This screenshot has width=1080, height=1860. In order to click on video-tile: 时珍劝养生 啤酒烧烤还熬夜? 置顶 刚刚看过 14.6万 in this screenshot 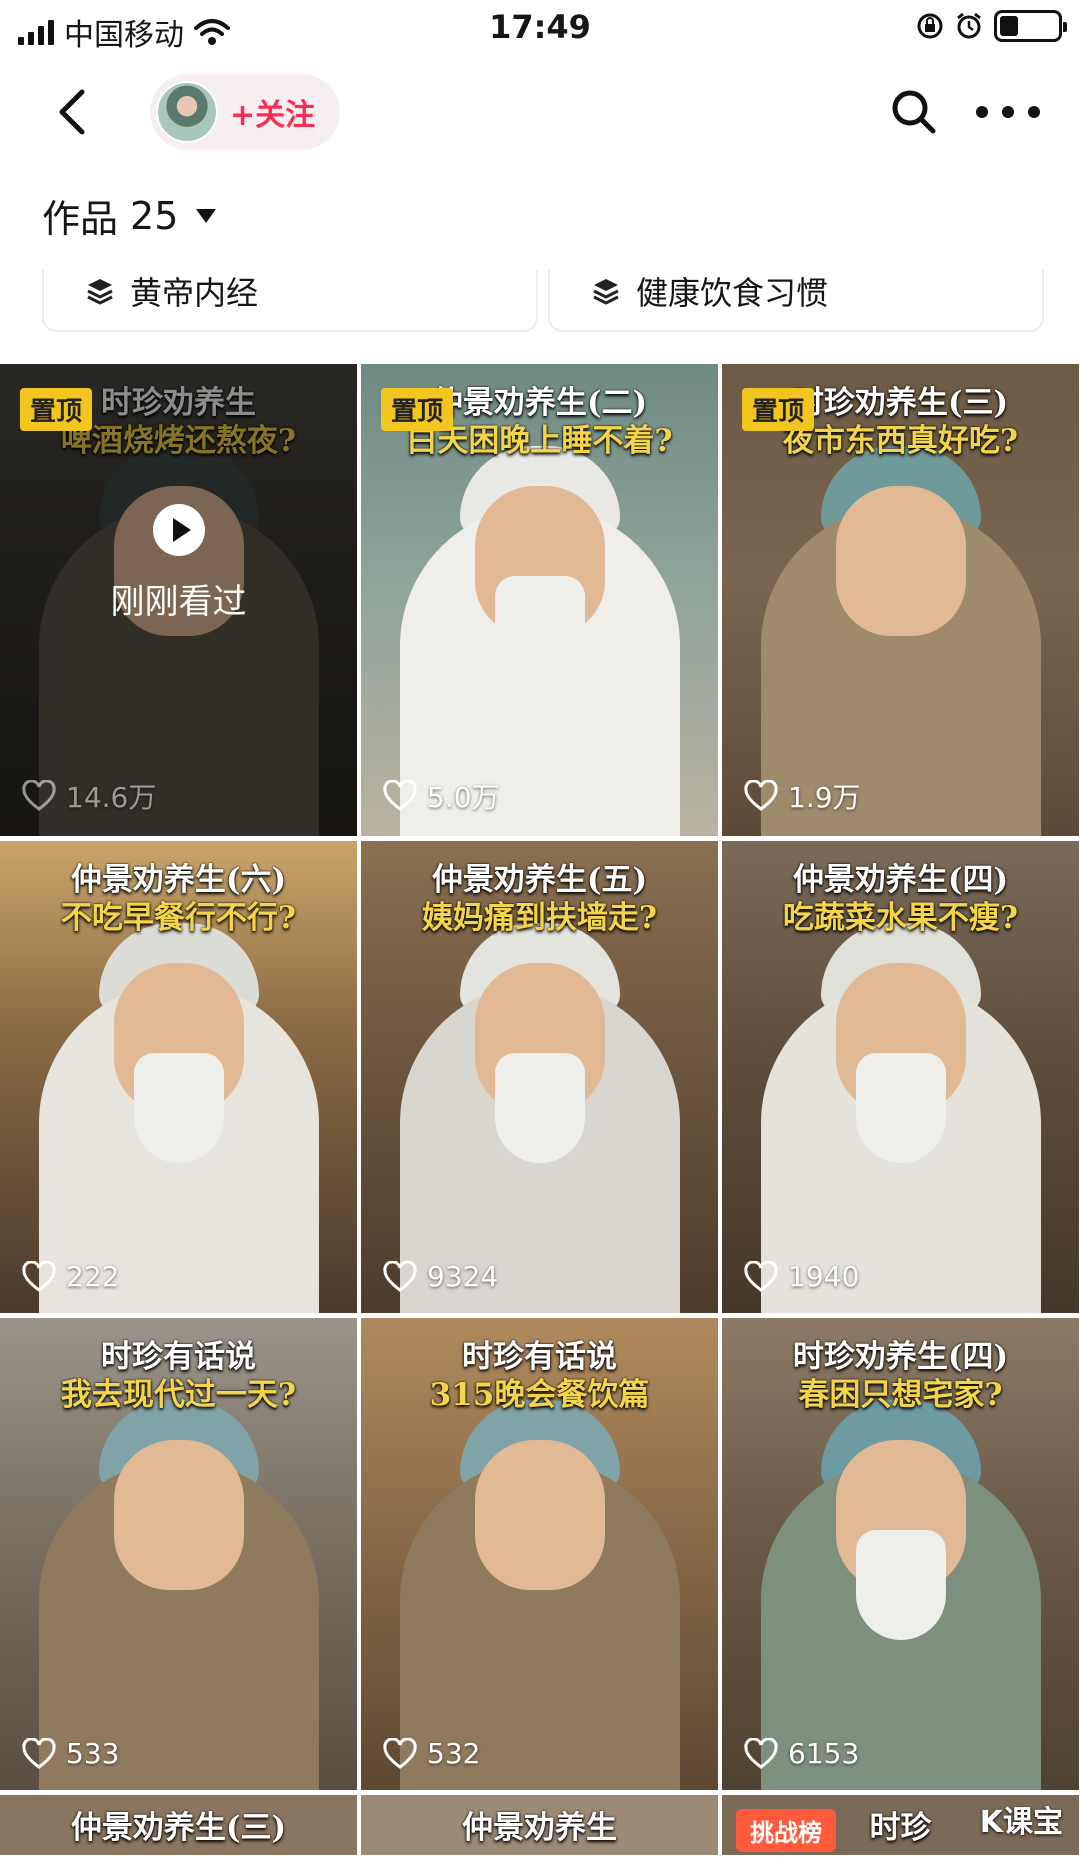, I will do `click(178, 600)`.